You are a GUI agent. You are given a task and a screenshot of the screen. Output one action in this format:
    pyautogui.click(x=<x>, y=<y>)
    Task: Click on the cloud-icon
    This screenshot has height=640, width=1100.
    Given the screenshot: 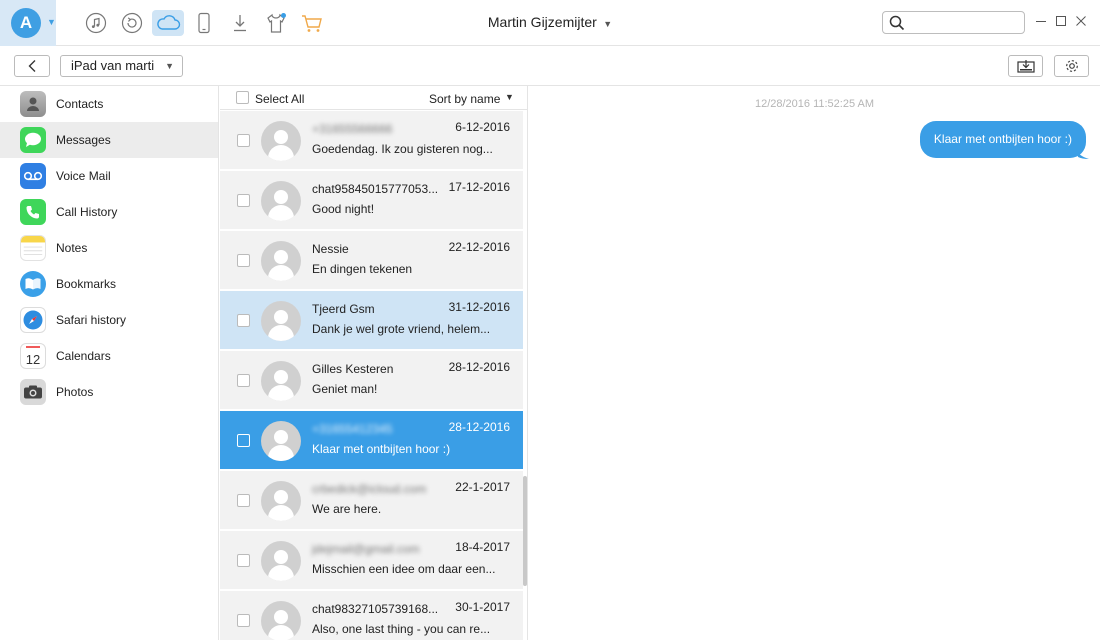 What is the action you would take?
    pyautogui.click(x=168, y=23)
    